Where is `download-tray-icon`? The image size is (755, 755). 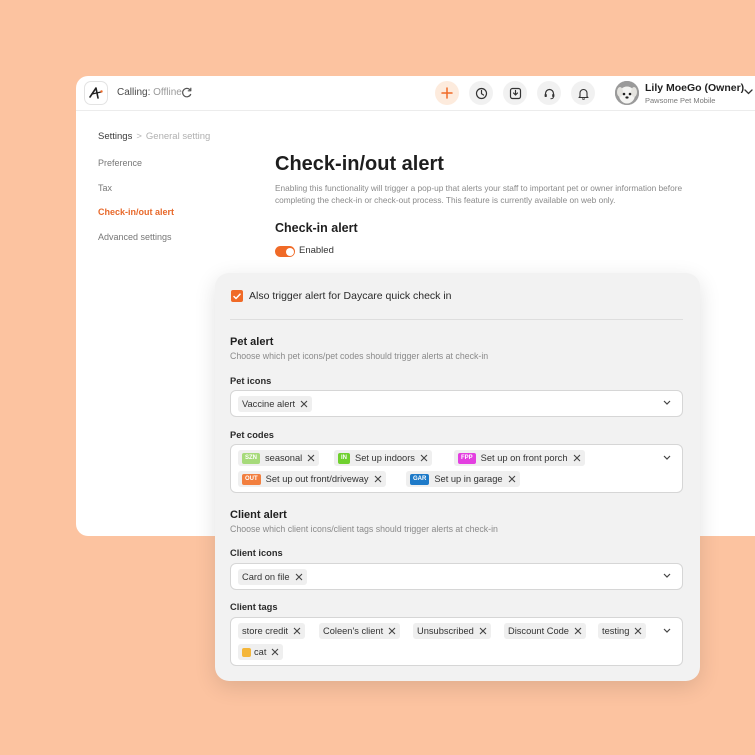
download-tray-icon is located at coordinates (515, 93).